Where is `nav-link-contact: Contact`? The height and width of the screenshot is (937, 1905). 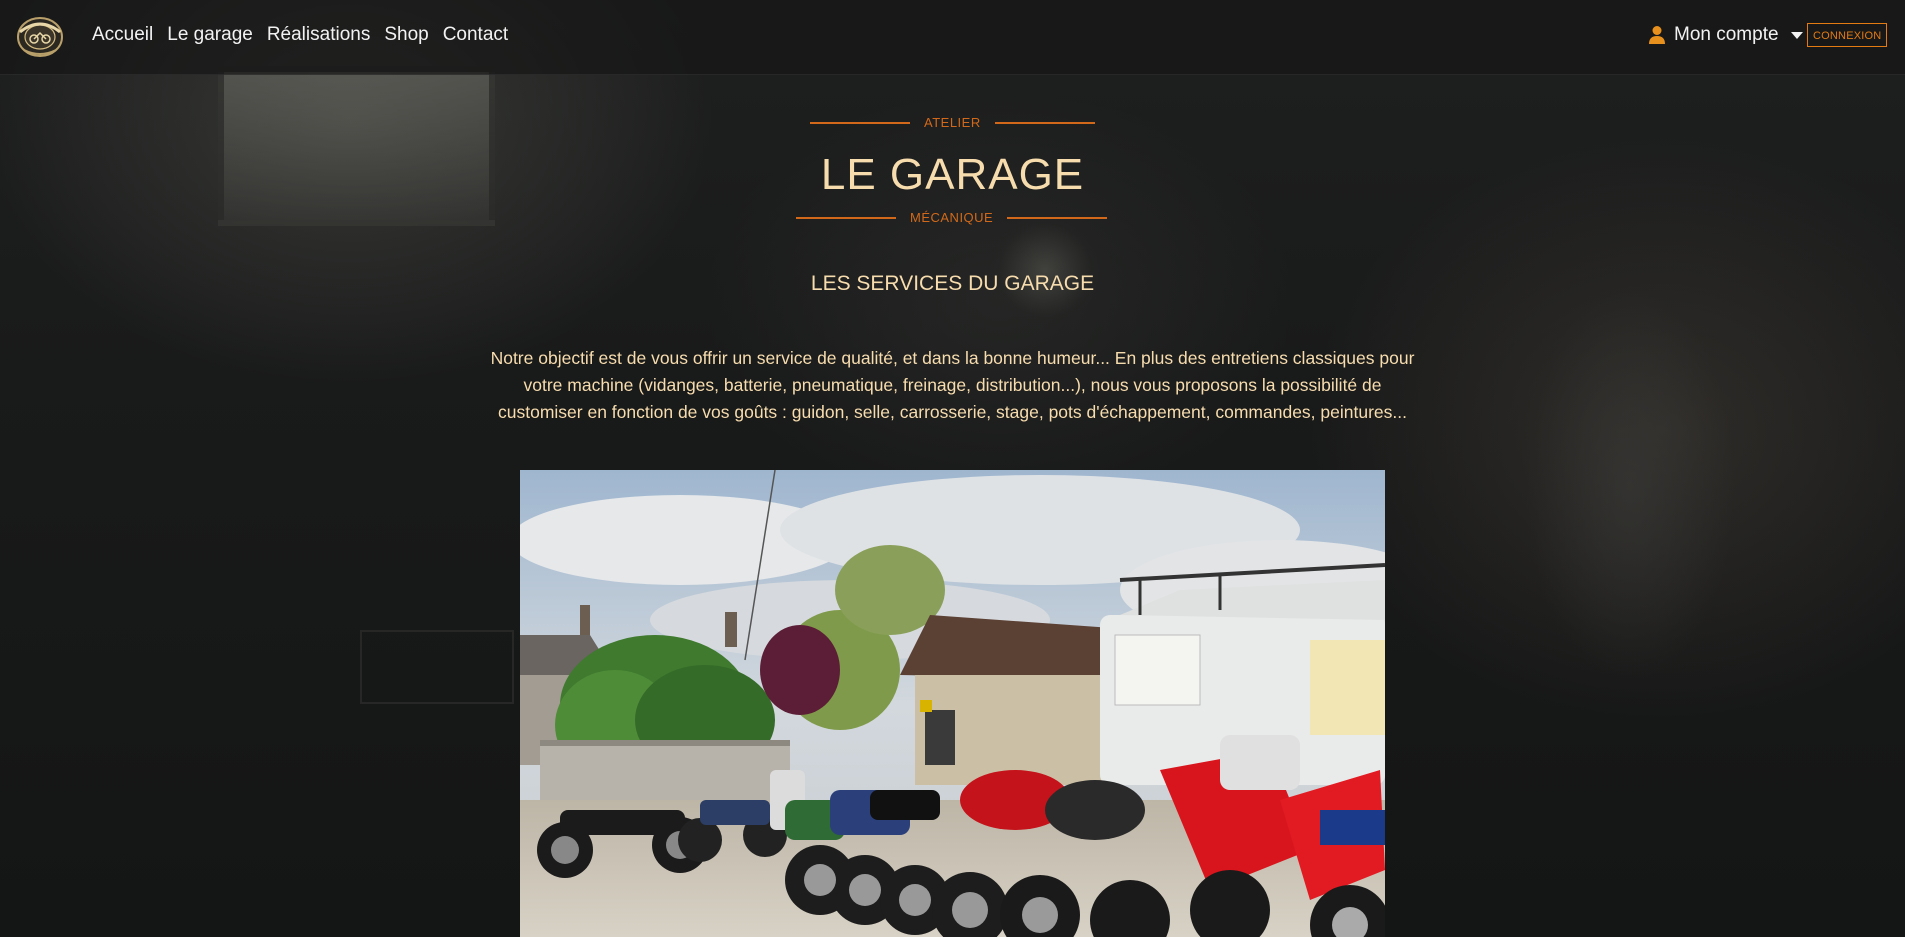
nav-link-contact: Contact is located at coordinates (475, 35).